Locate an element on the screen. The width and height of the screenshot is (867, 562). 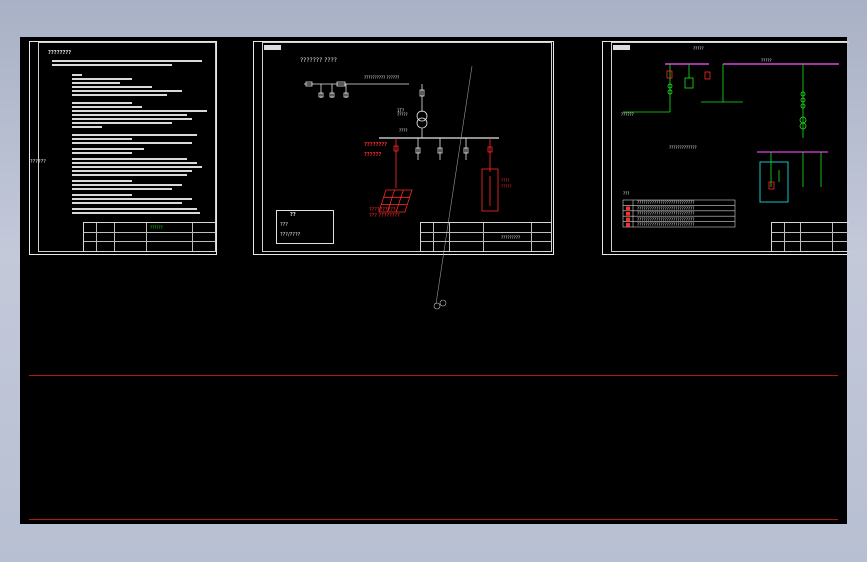
legend-item-2: ???/???? is located at coordinates (290, 235).